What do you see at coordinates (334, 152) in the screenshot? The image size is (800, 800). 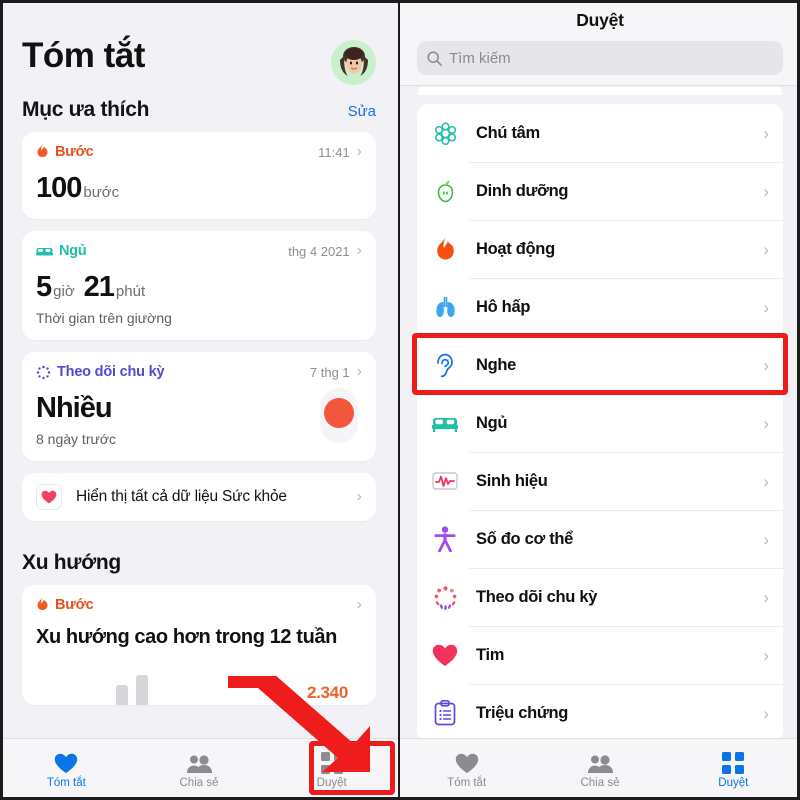 I see `card-time: 11:41` at bounding box center [334, 152].